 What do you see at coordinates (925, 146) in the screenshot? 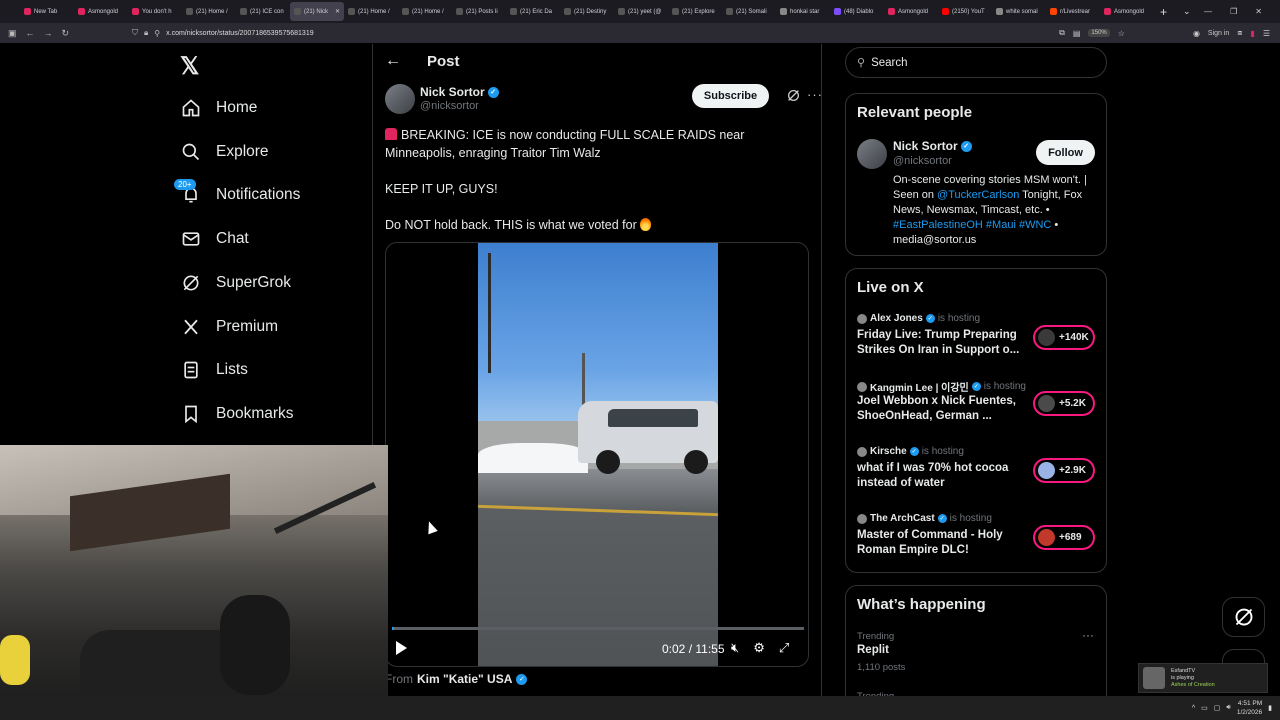
I see `relevant-person-name-text: Nick Sortor` at bounding box center [925, 146].